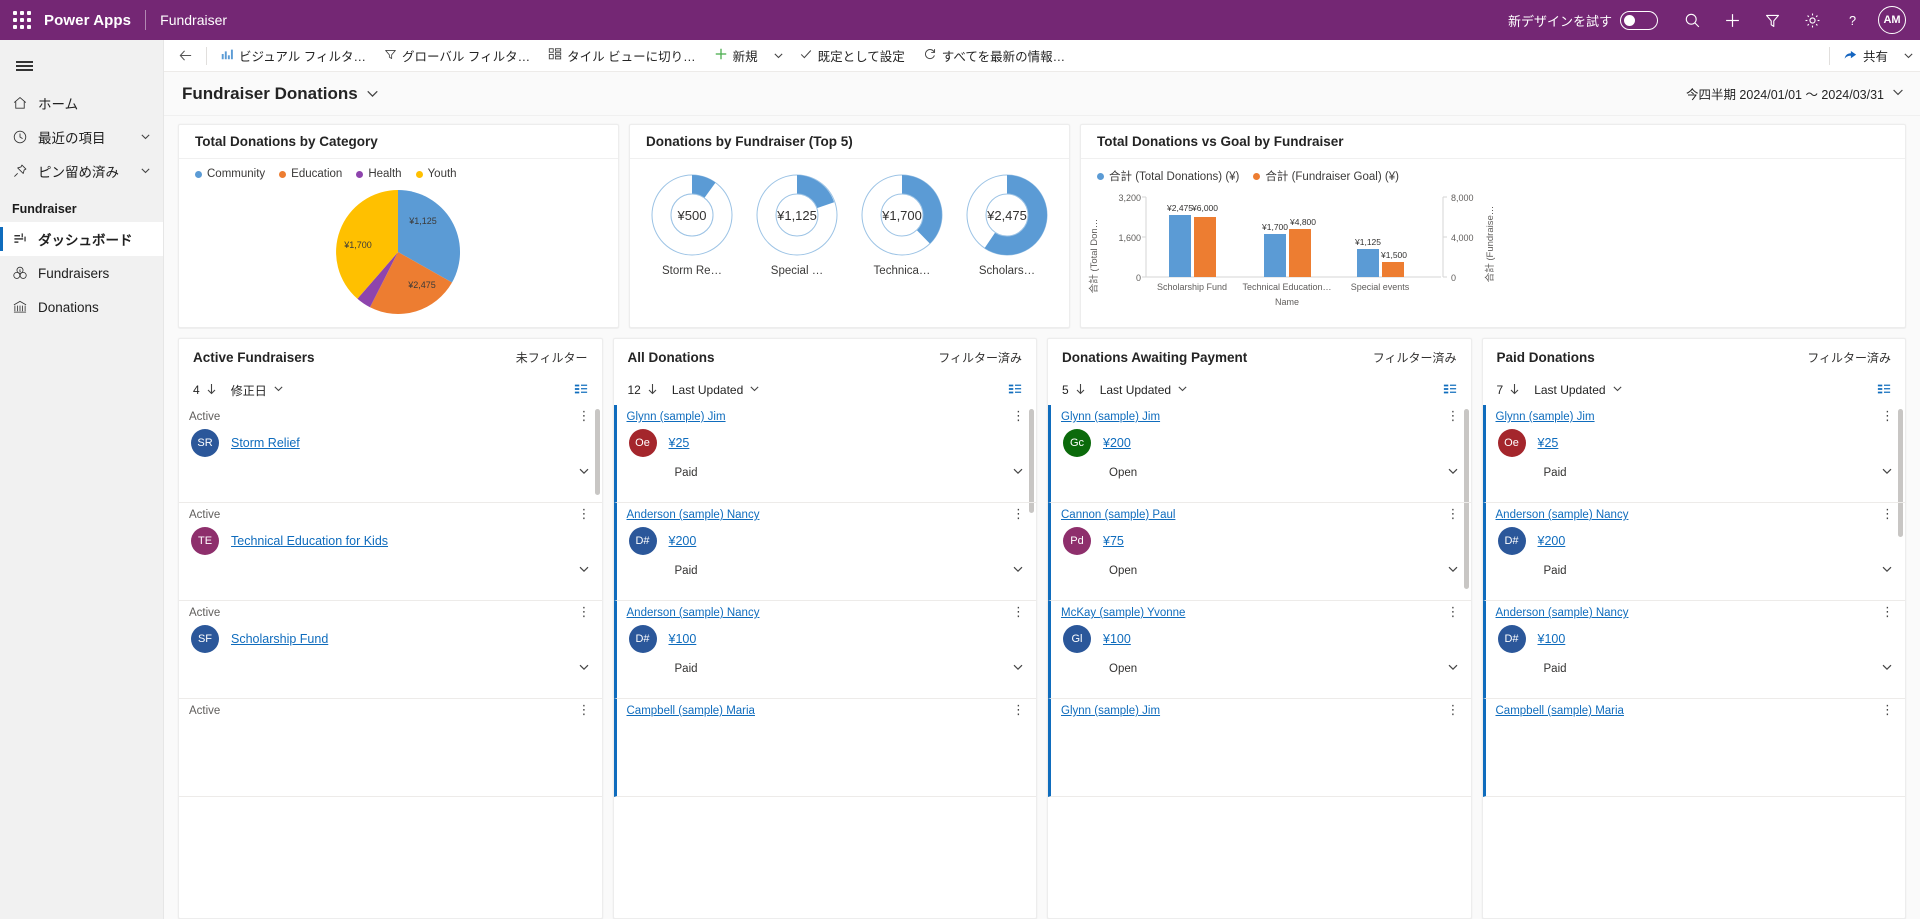 Image resolution: width=1920 pixels, height=919 pixels. Describe the element at coordinates (1852, 20) in the screenshot. I see `help-icon: ?` at that location.